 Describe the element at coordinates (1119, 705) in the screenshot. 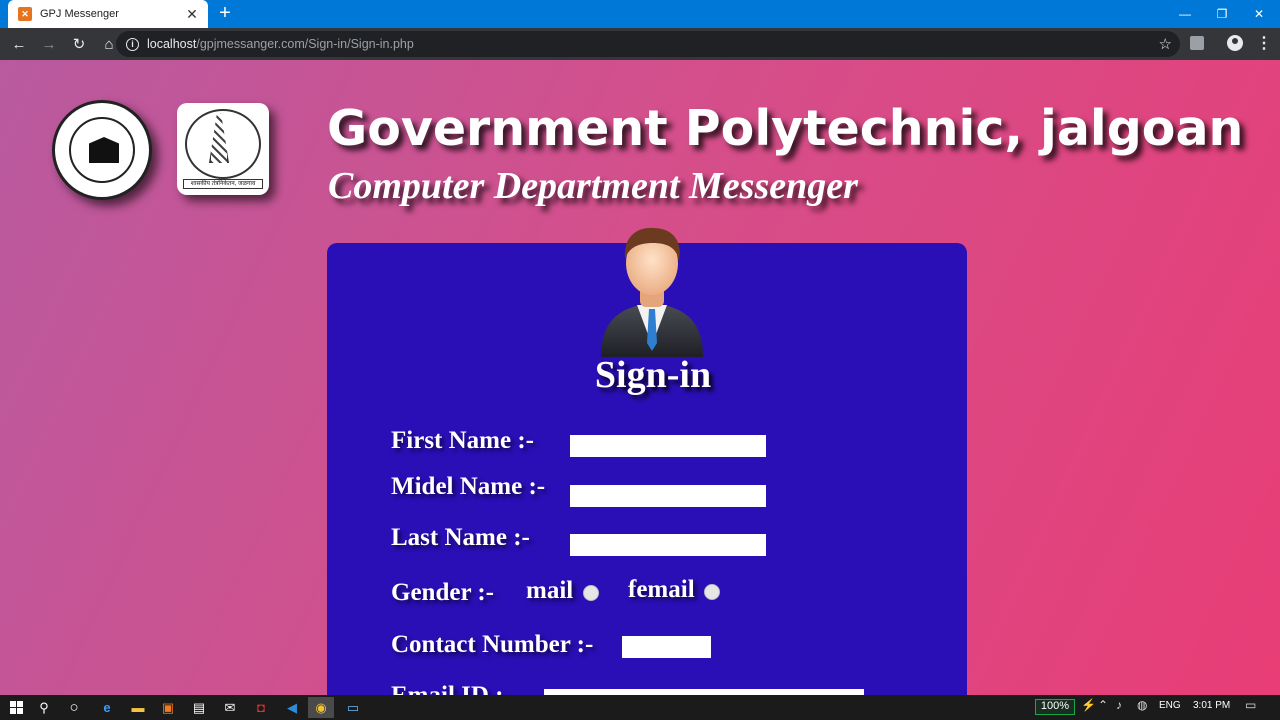

I see `volume-icon: ♪` at that location.